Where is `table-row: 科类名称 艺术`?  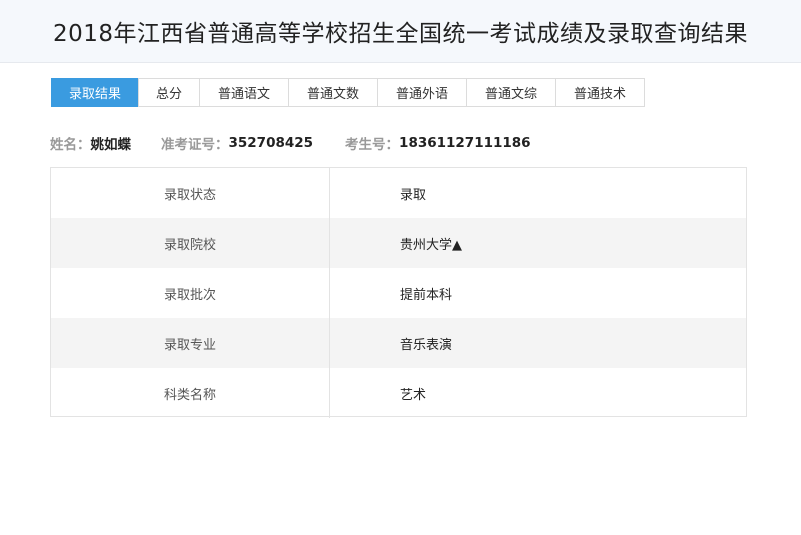
table-row: 科类名称 艺术 is located at coordinates (398, 393).